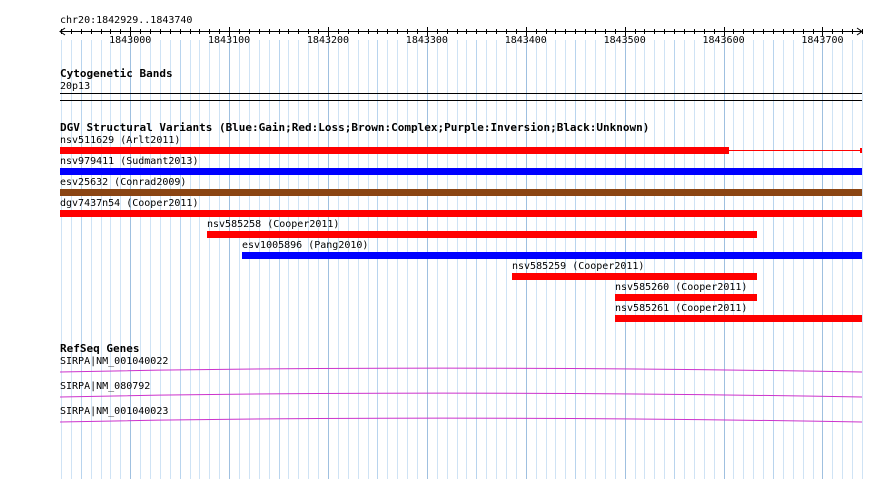 This screenshot has width=890, height=479. What do you see at coordinates (105, 387) in the screenshot?
I see `refseq-gene-label: SIRPA|NM_080792` at bounding box center [105, 387].